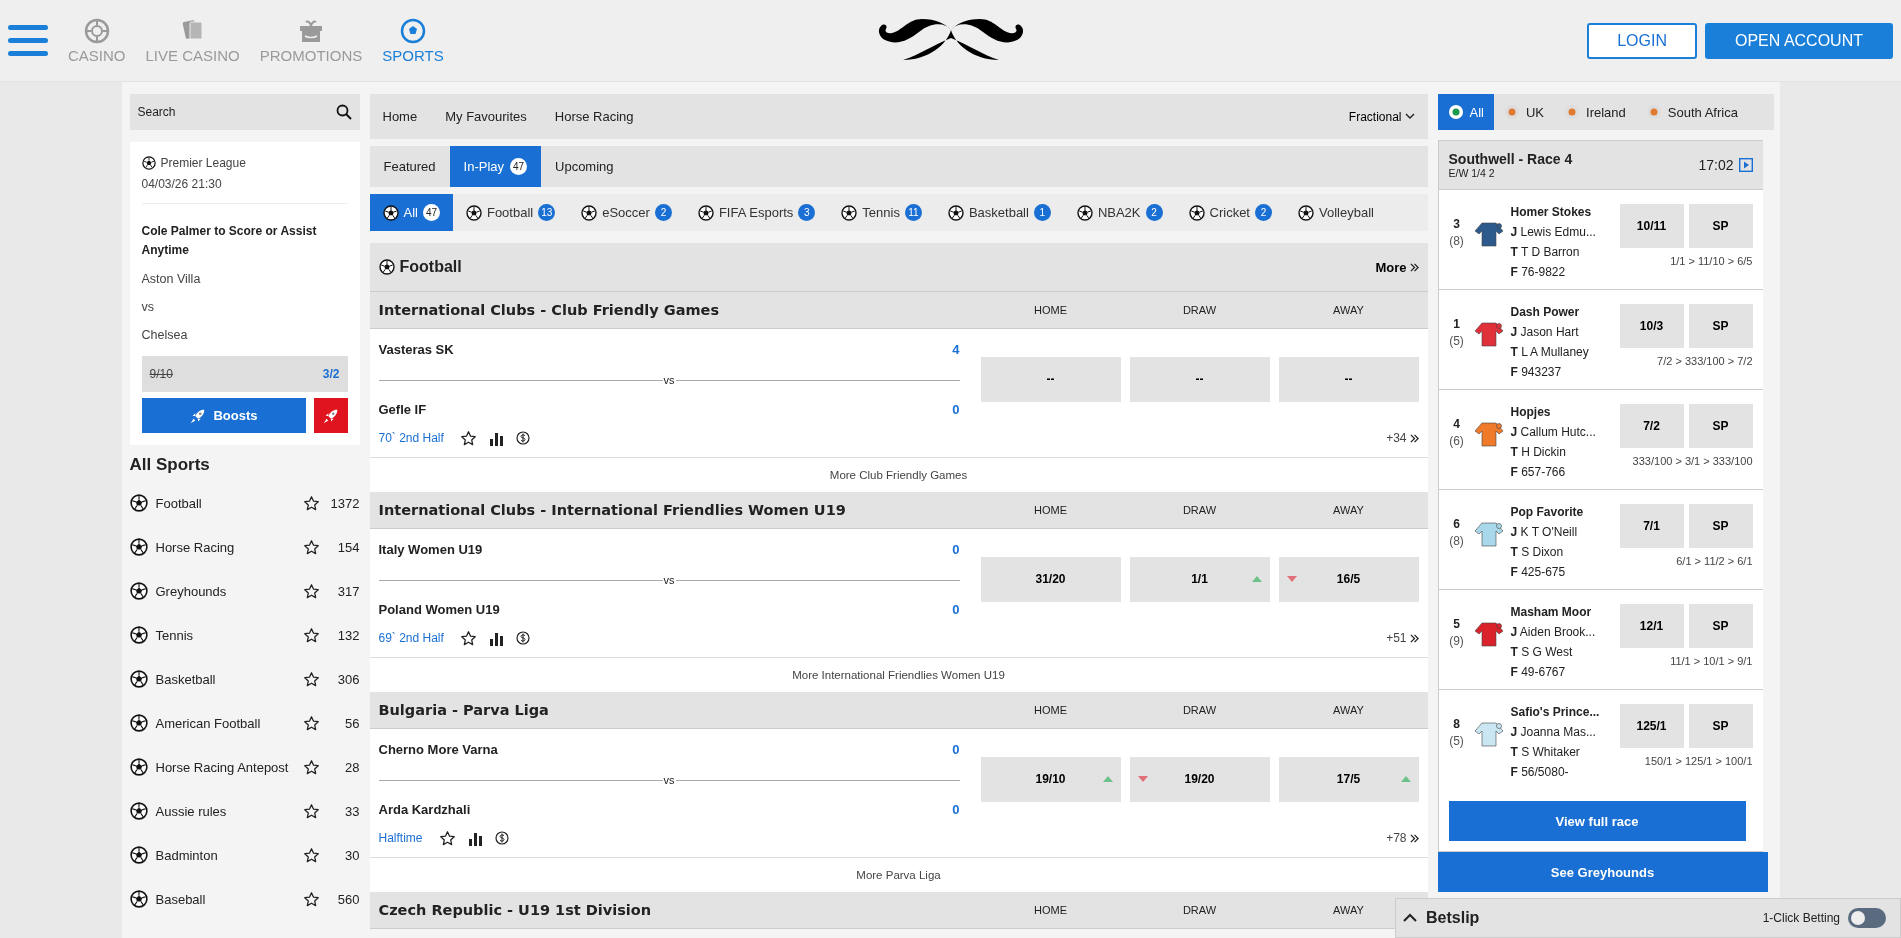 This screenshot has height=938, width=1901. Describe the element at coordinates (244, 374) in the screenshot. I see `boosted-odds-button: 9/10 3/2` at that location.